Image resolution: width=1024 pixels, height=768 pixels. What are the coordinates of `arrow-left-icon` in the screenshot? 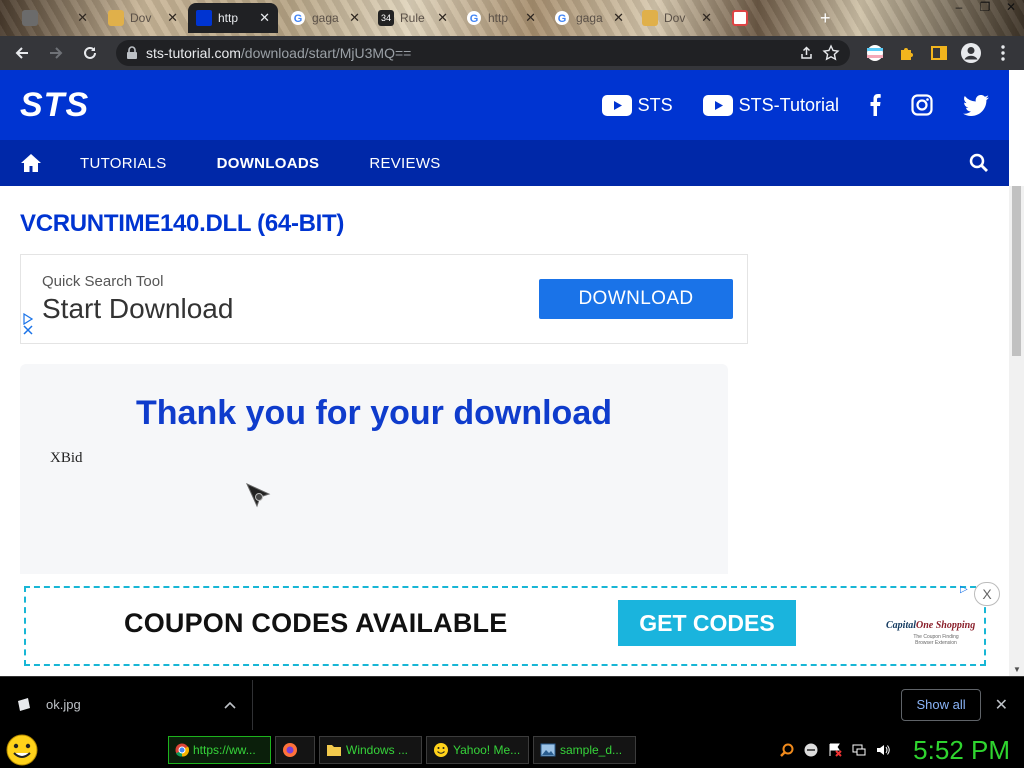 It's located at (21, 53).